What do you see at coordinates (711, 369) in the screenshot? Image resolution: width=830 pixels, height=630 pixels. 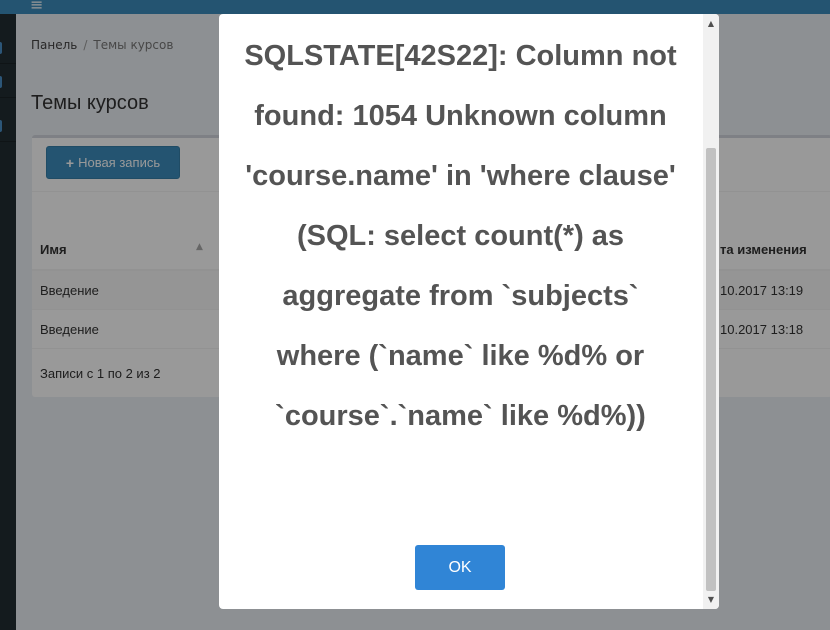 I see `scrollbar-thumb` at bounding box center [711, 369].